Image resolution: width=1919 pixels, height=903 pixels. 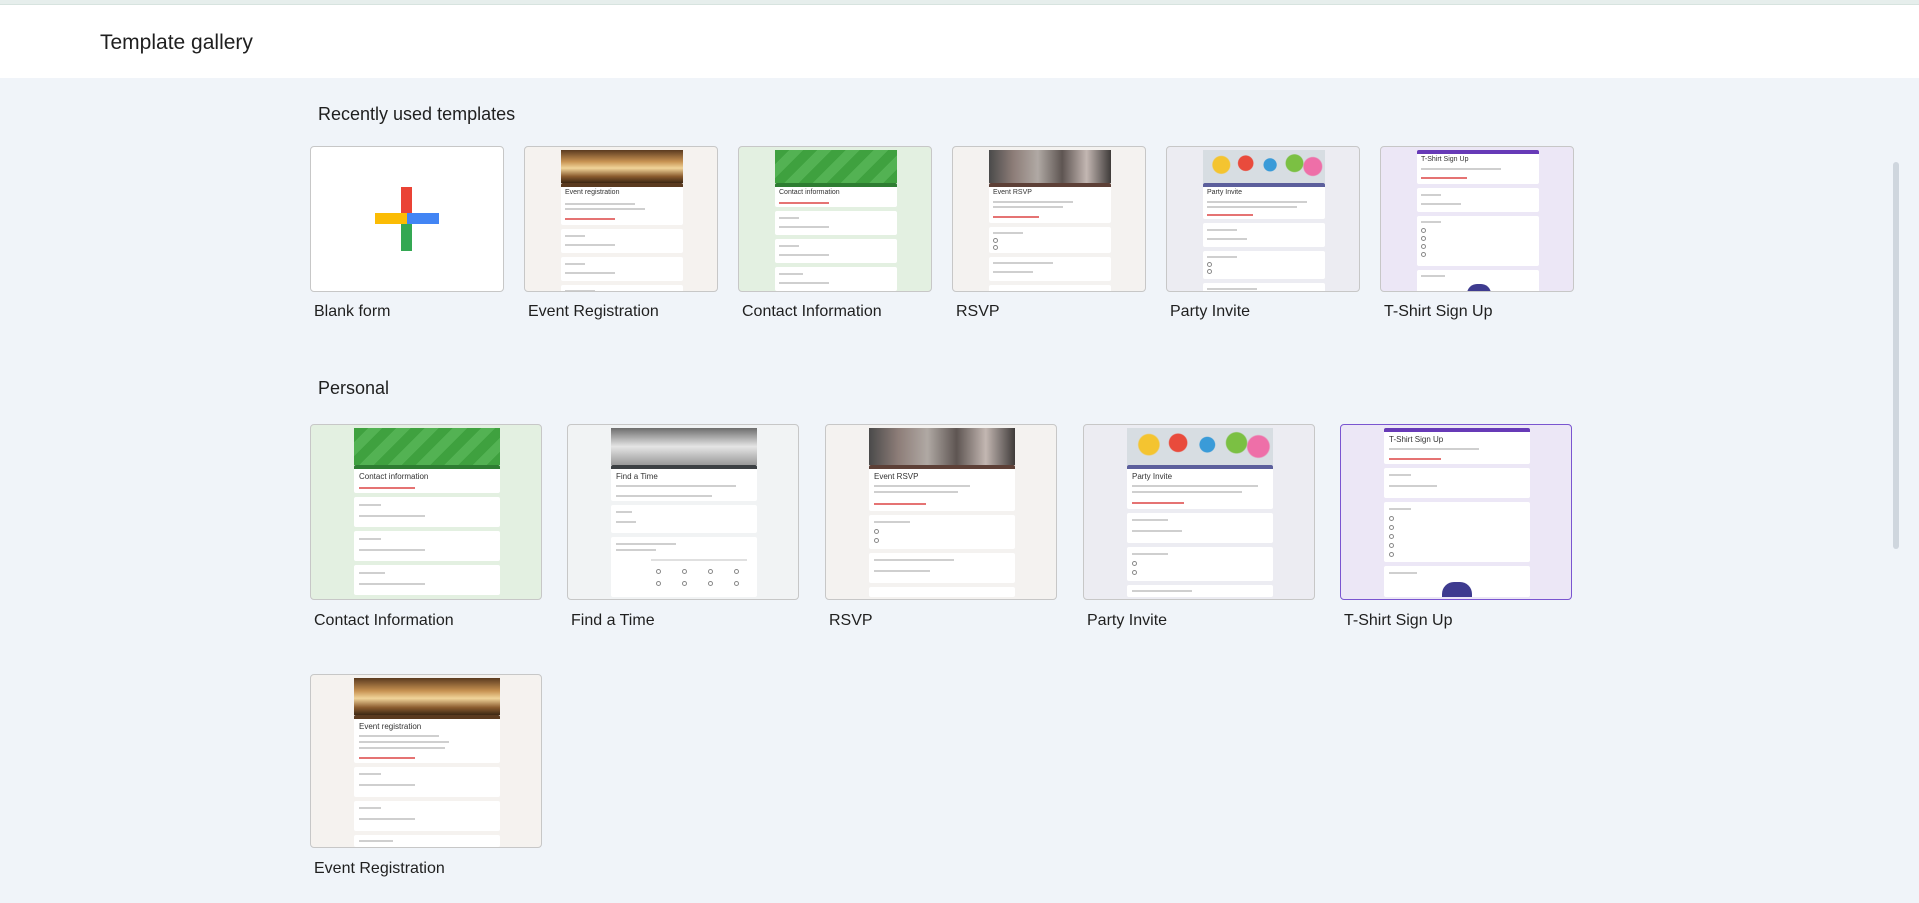 I want to click on template-thumbnail: Find a Time, so click(x=683, y=512).